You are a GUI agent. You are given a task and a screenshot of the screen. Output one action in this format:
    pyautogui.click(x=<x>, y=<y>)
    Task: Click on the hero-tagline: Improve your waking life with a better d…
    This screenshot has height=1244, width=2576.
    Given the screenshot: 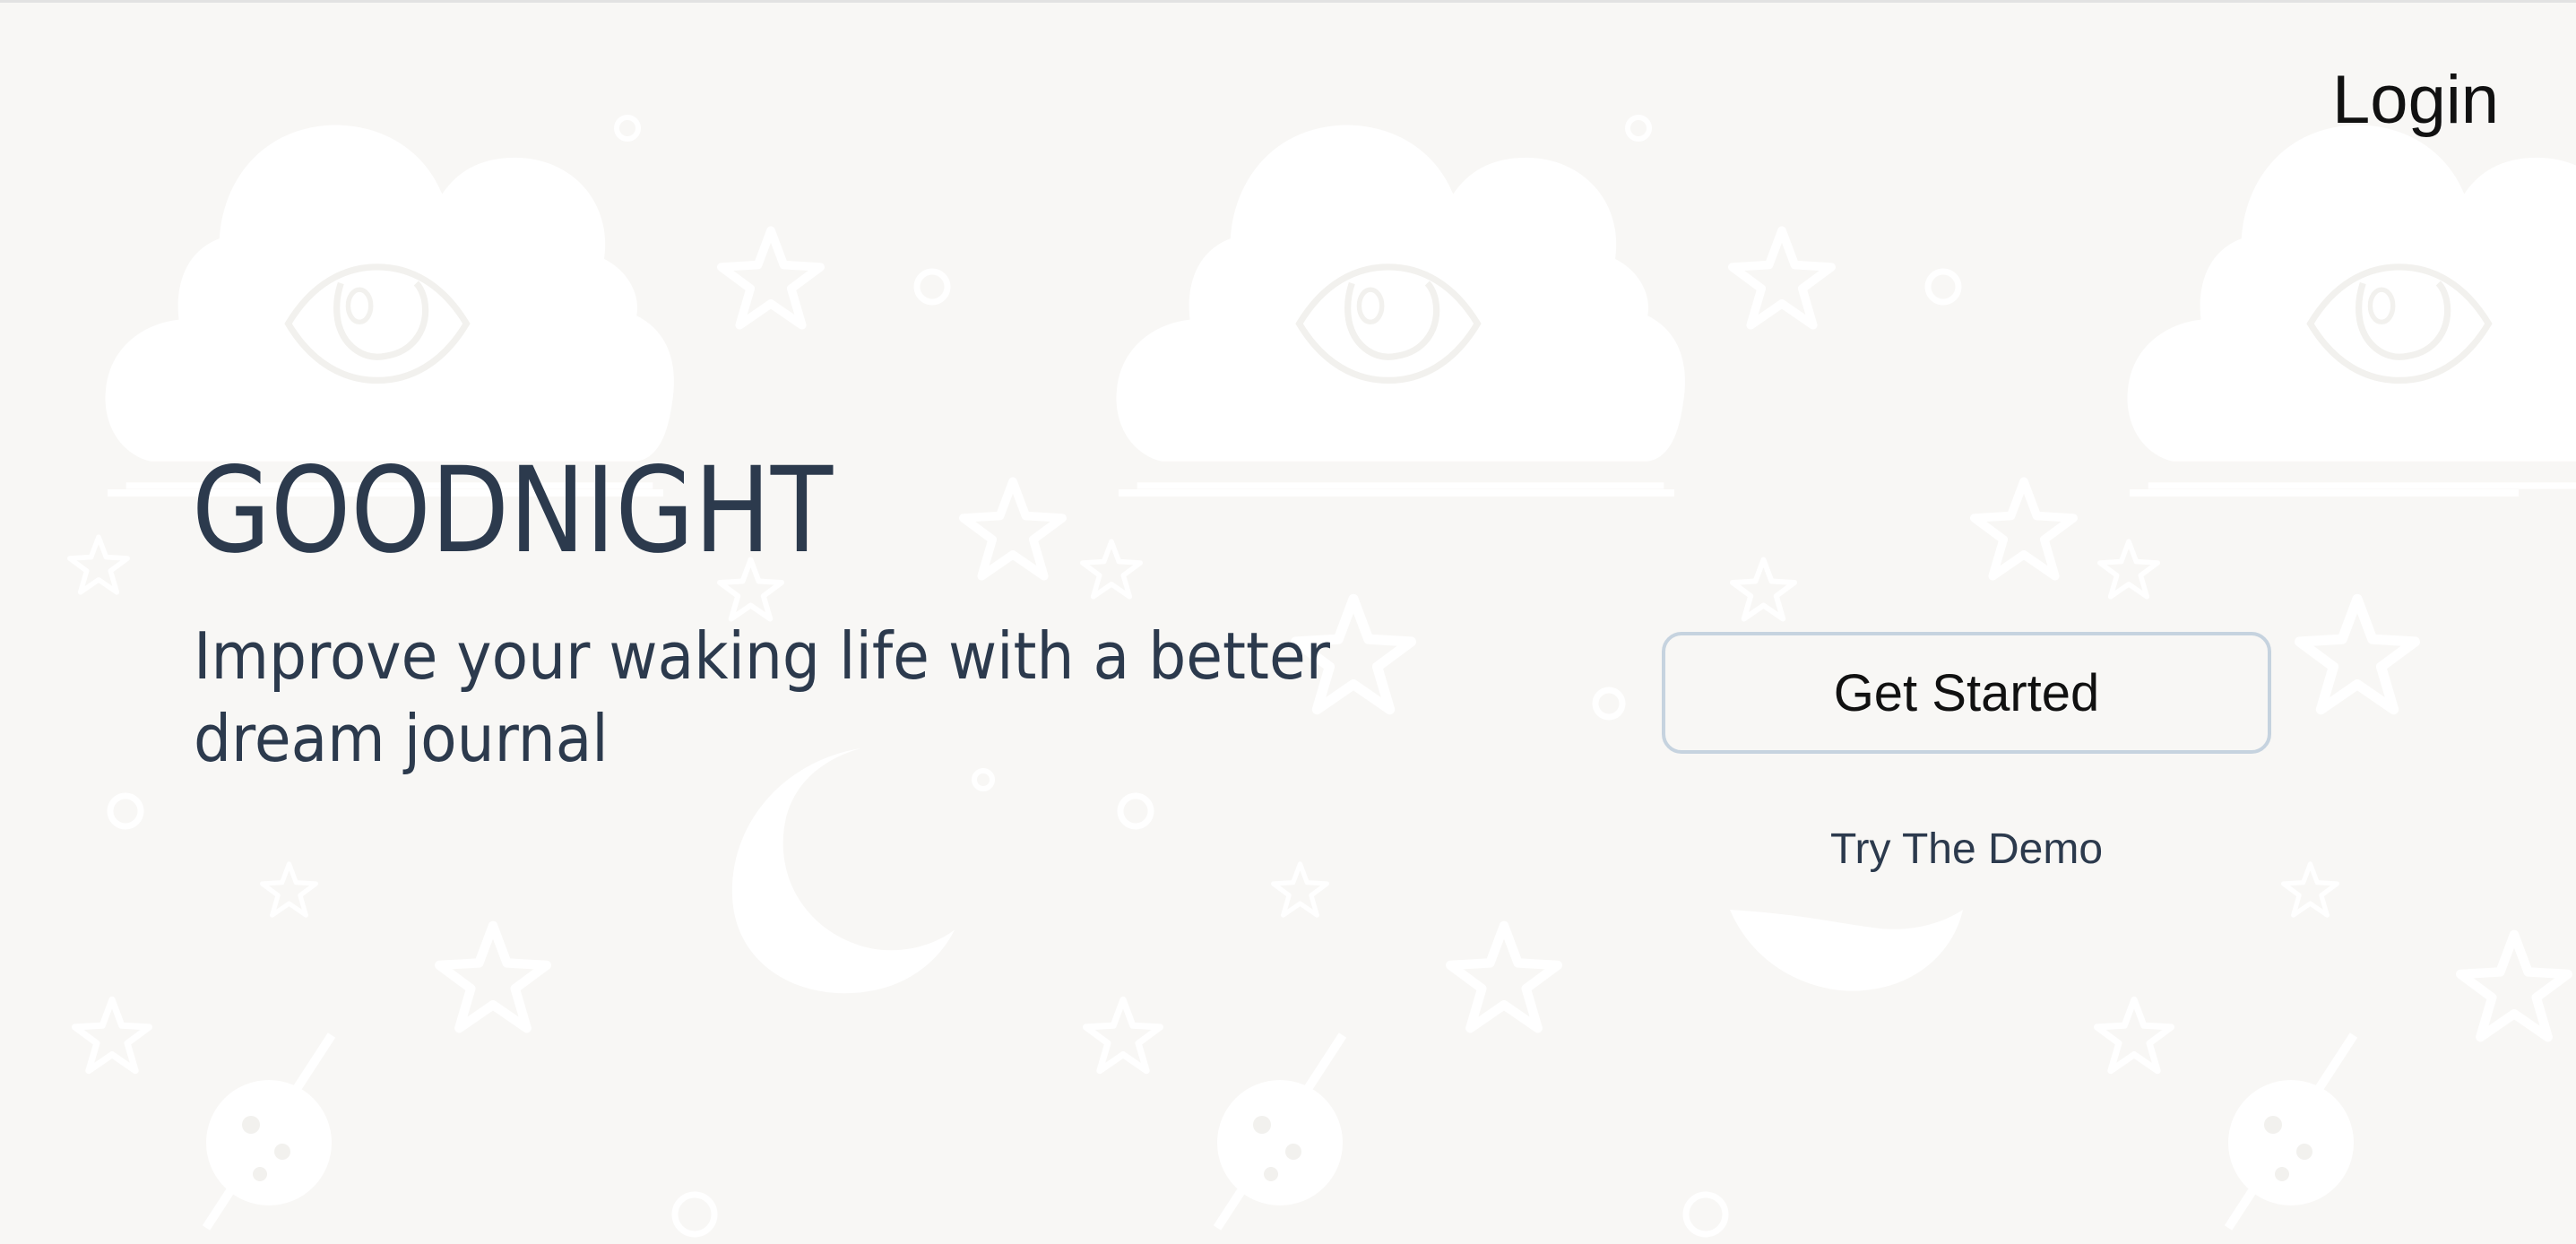 What is the action you would take?
    pyautogui.click(x=762, y=697)
    